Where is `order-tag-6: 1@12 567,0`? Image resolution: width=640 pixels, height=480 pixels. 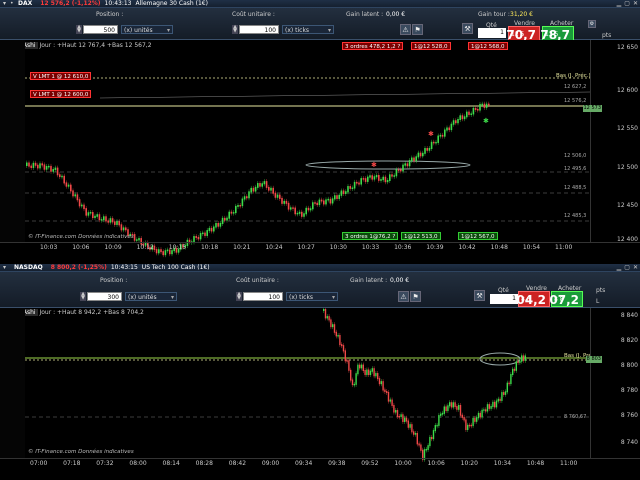
order-tag-6: 1@12 567,0 is located at coordinates (478, 236).